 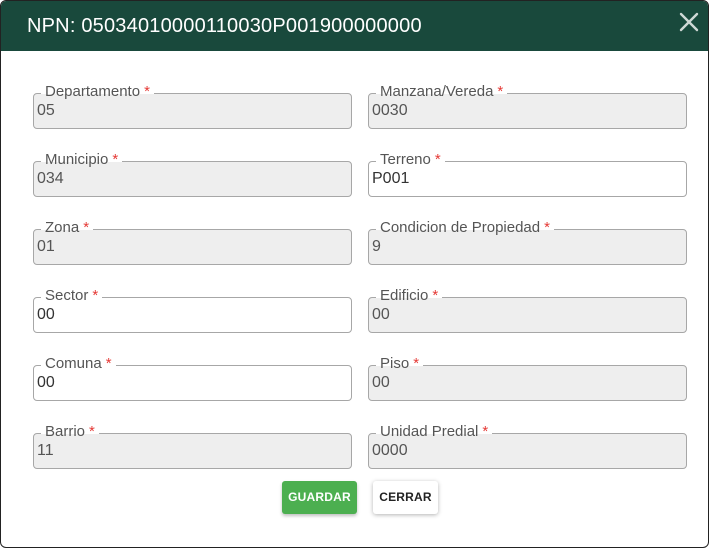 I want to click on piso-field: Piso * 00, so click(x=527, y=378).